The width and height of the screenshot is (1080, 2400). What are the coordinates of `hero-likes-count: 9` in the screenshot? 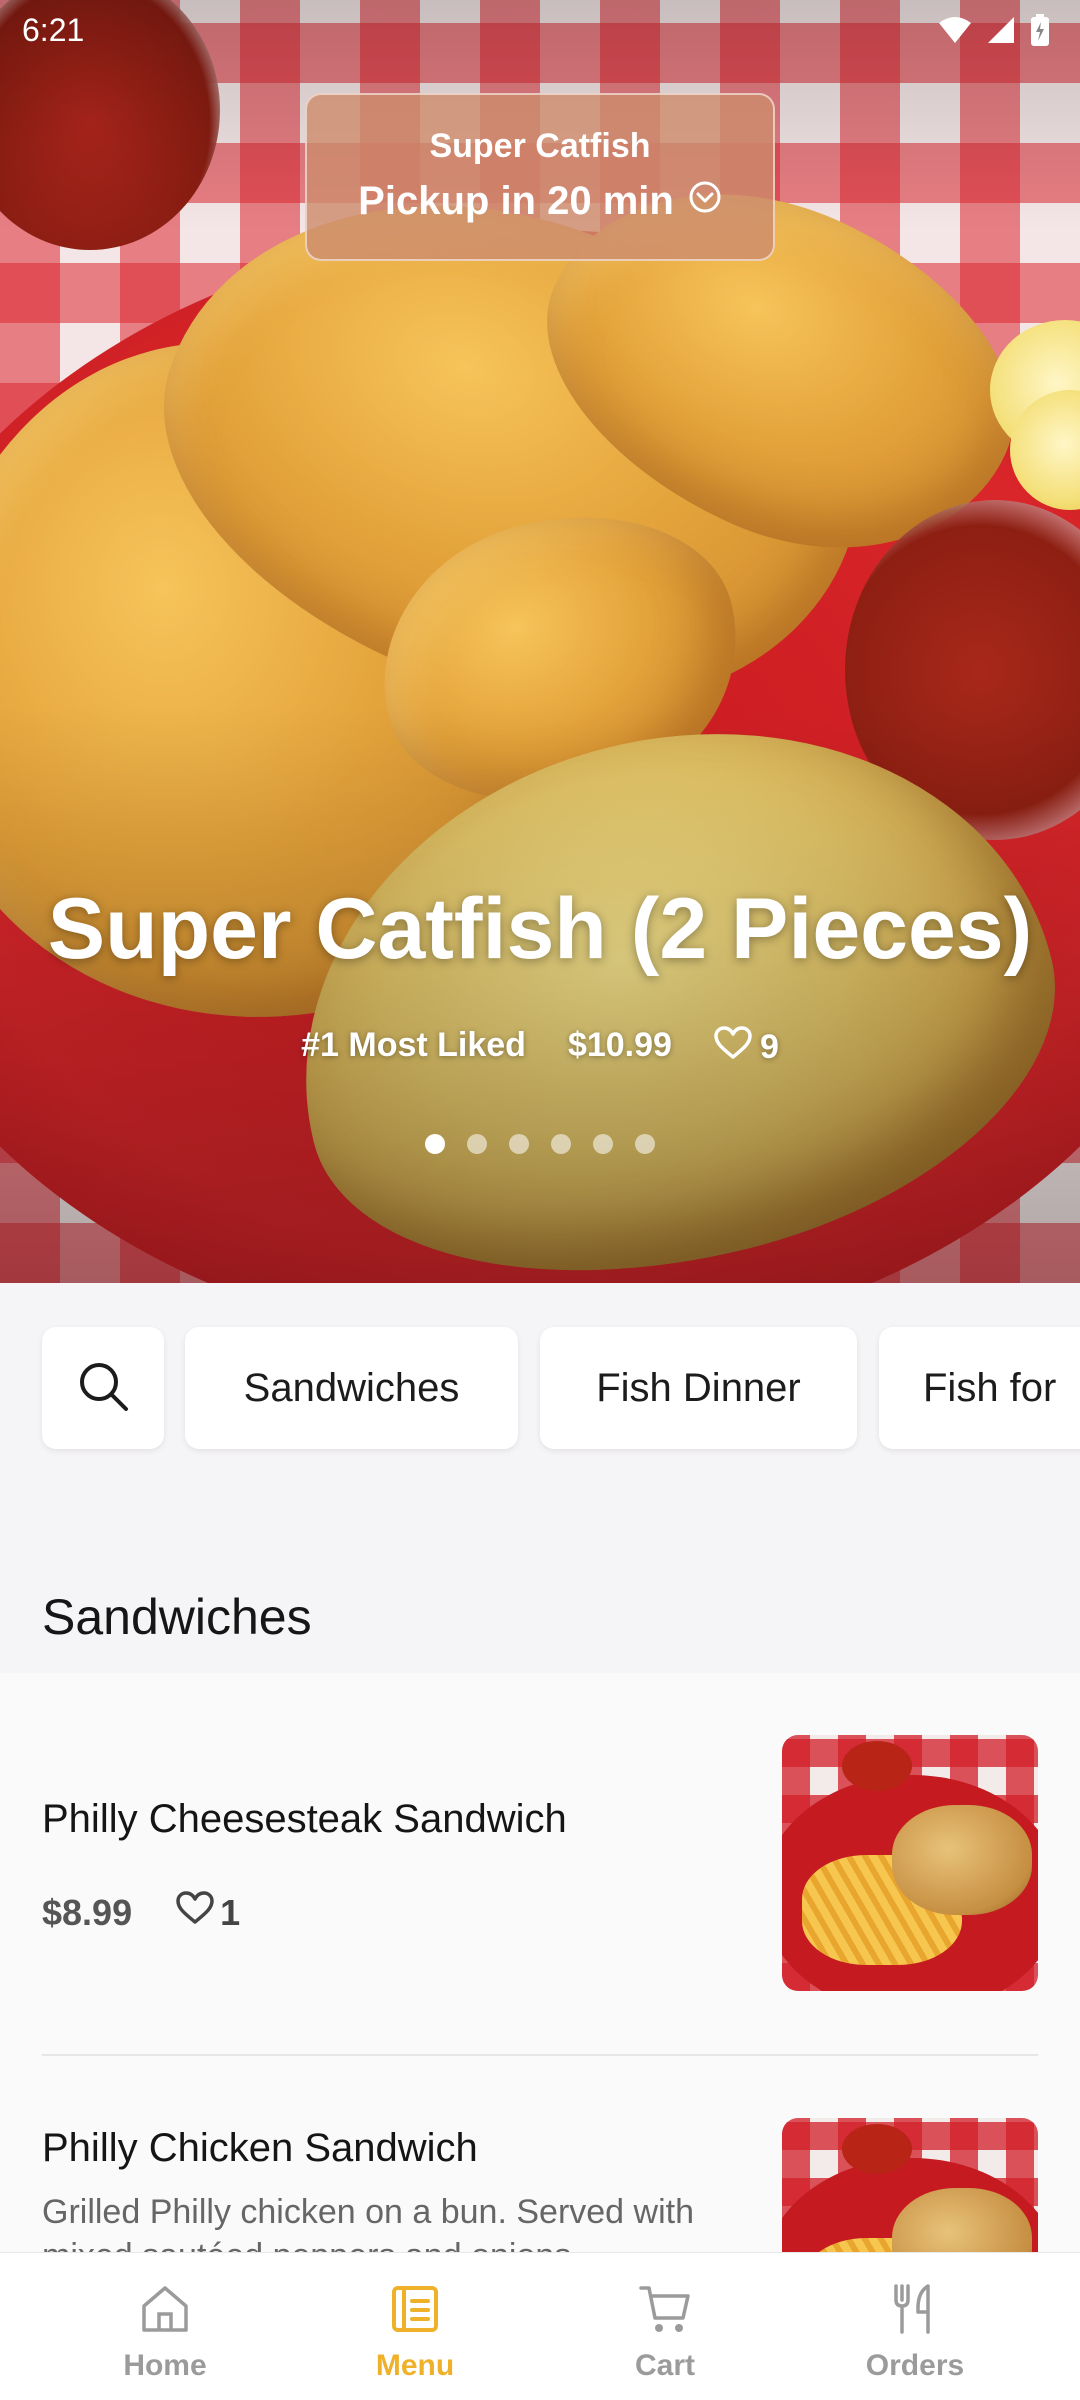 It's located at (769, 1047).